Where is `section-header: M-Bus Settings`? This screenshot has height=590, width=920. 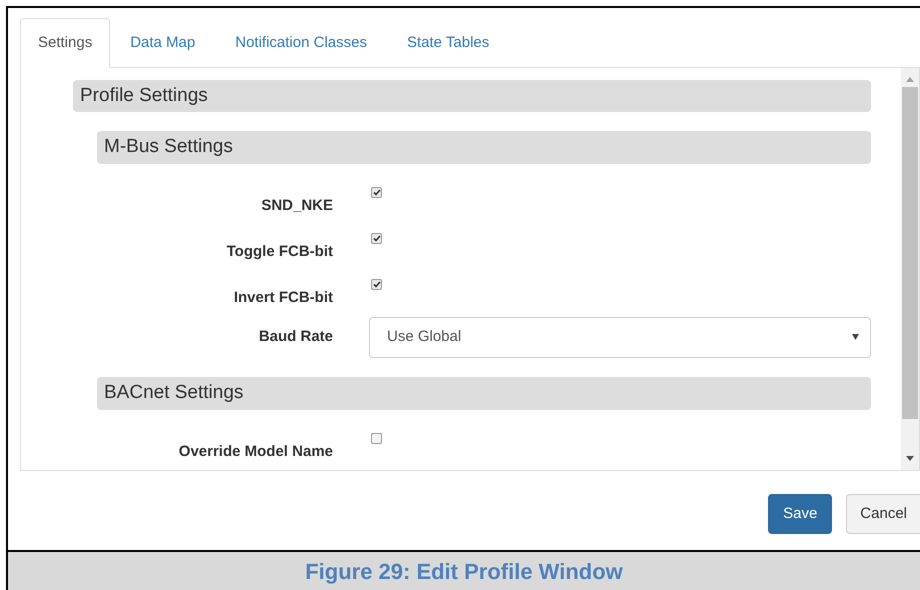
section-header: M-Bus Settings is located at coordinates (484, 147).